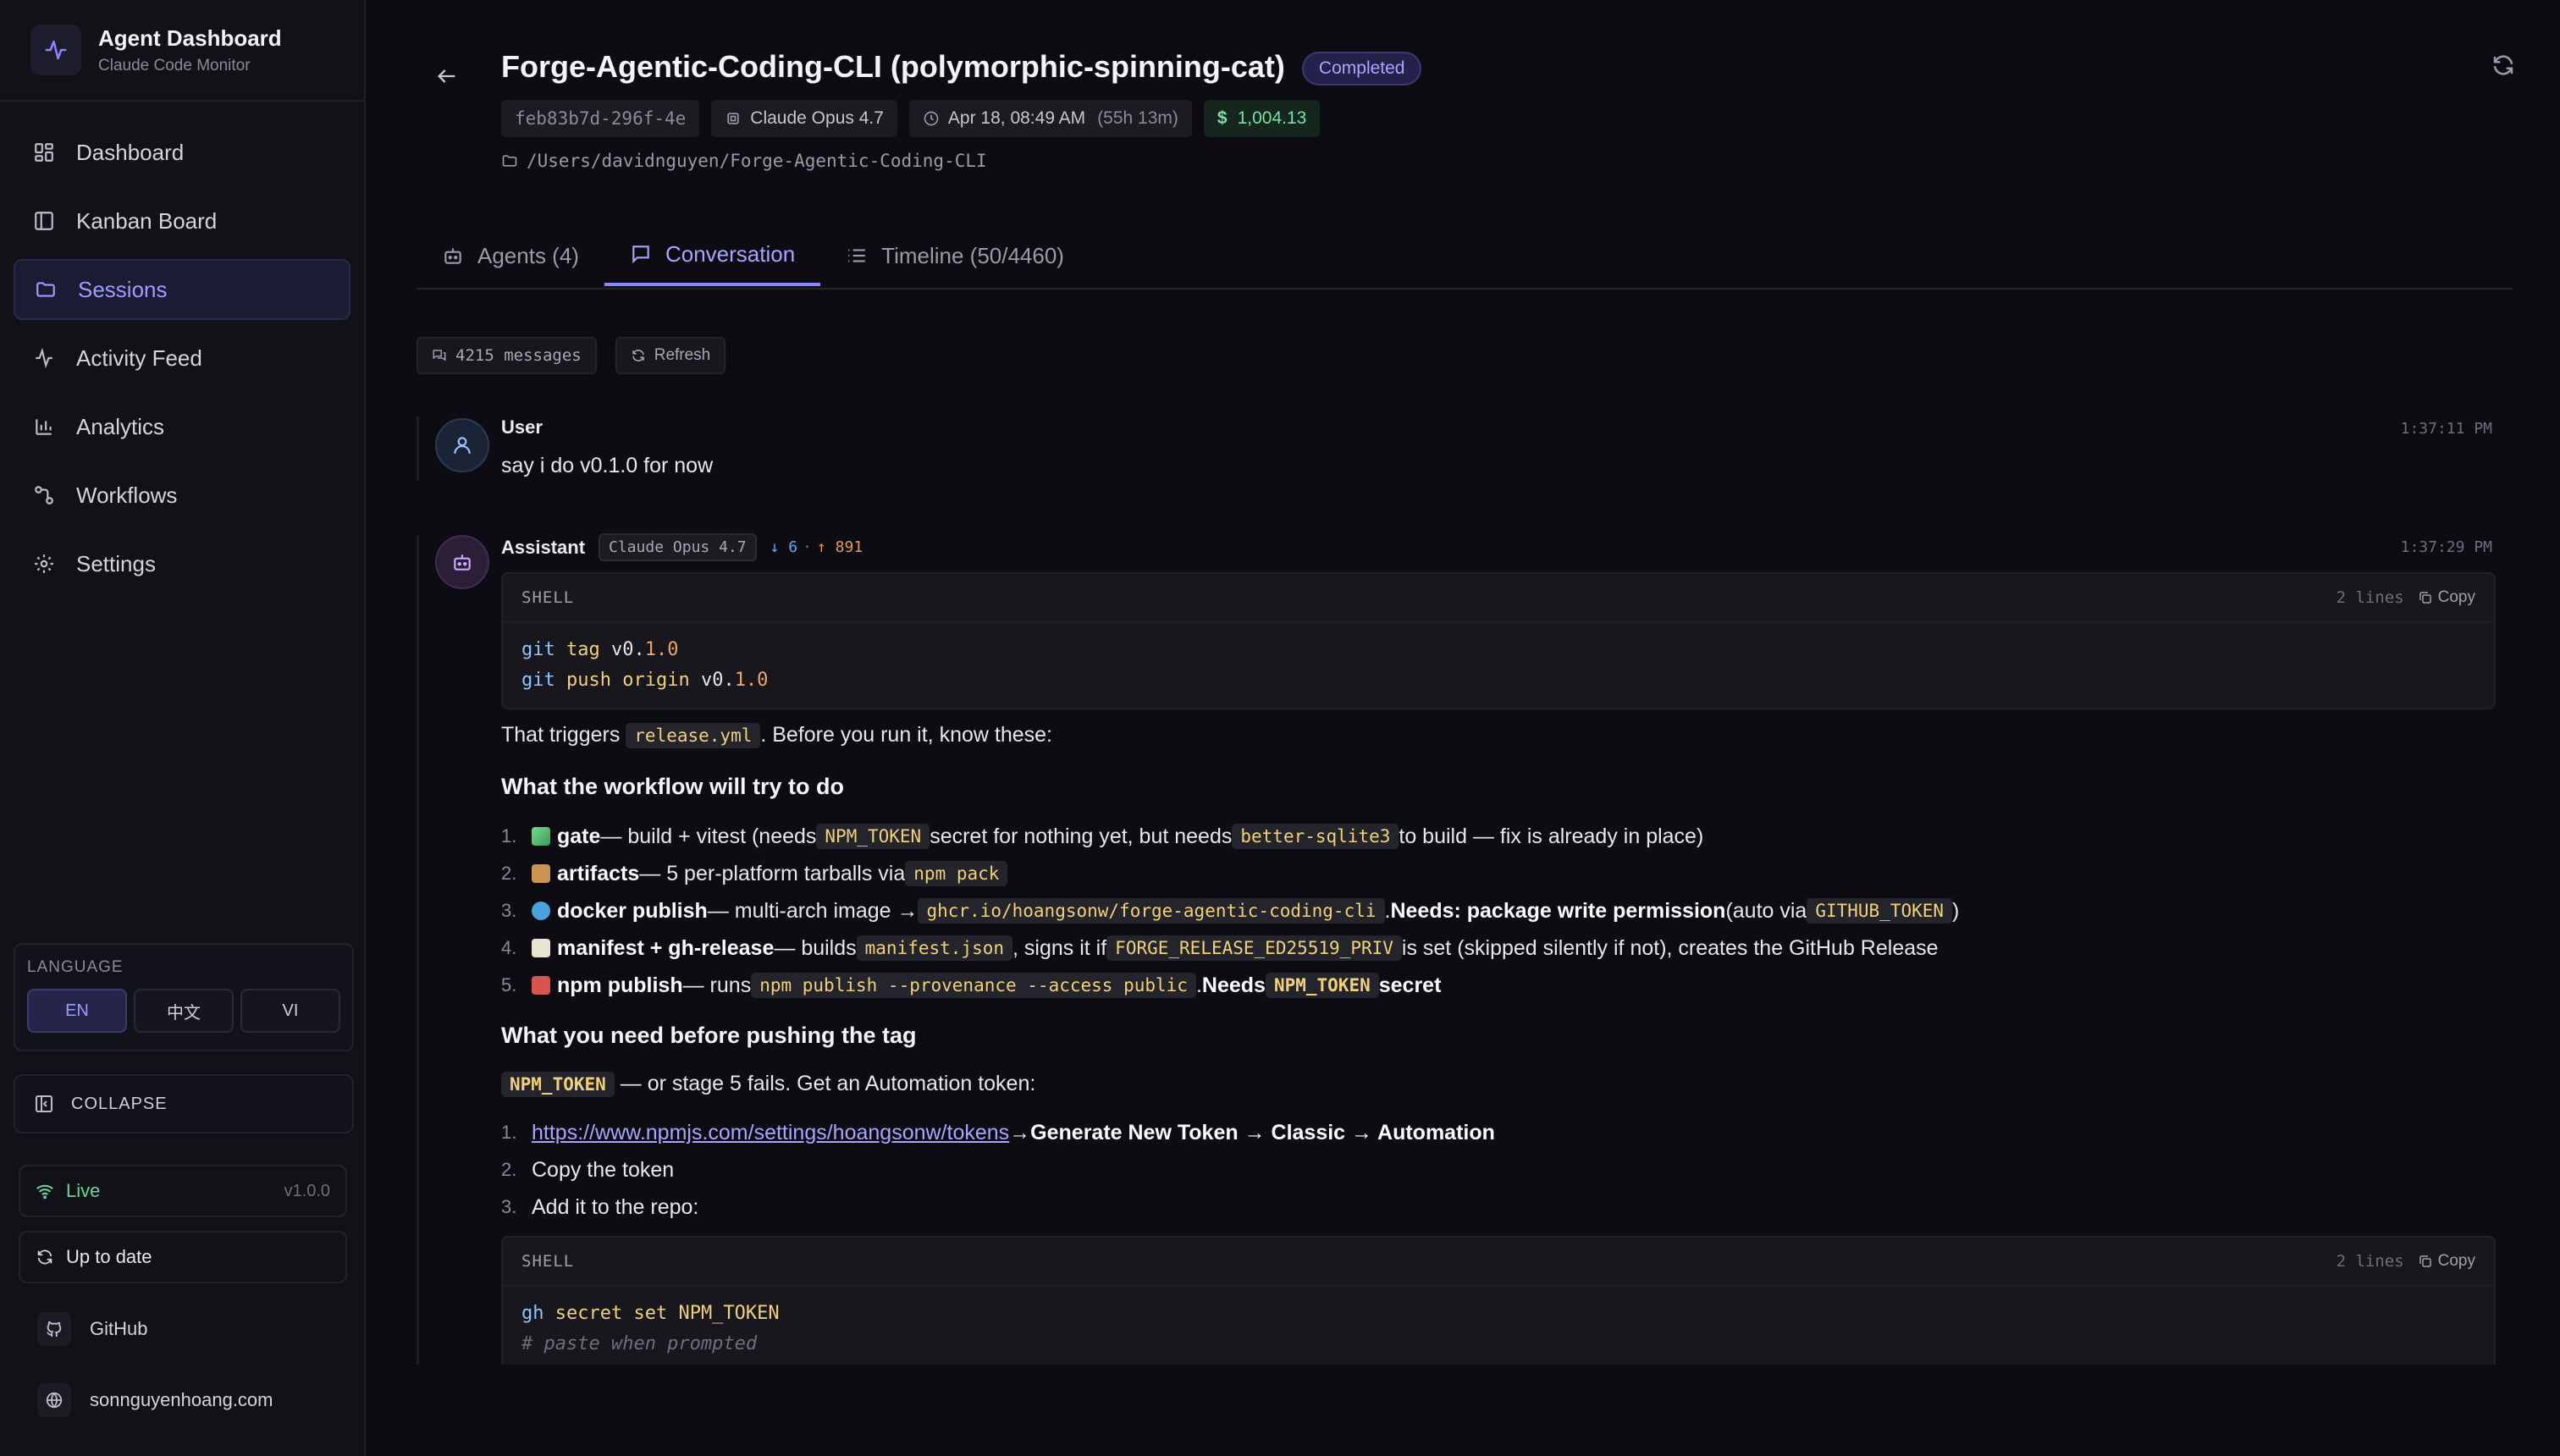 The image size is (2560, 1456). I want to click on user-icon, so click(462, 445).